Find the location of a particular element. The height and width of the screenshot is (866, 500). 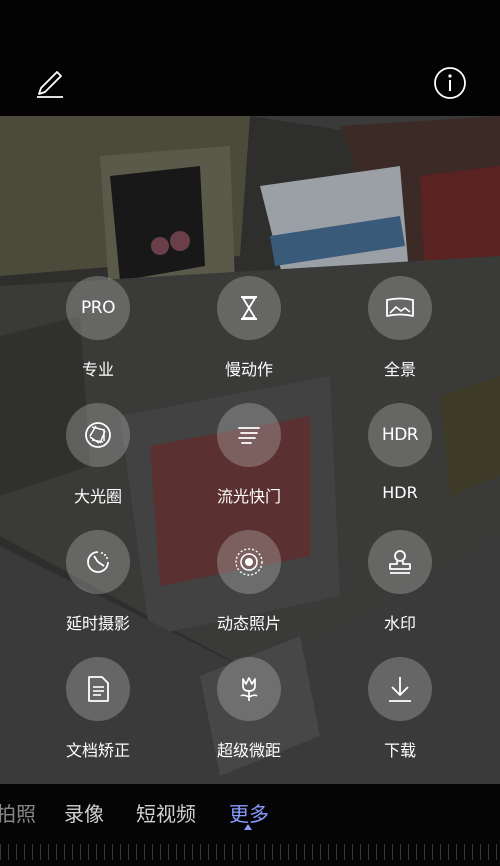

mode-label: 文档矫正 is located at coordinates (97, 750).